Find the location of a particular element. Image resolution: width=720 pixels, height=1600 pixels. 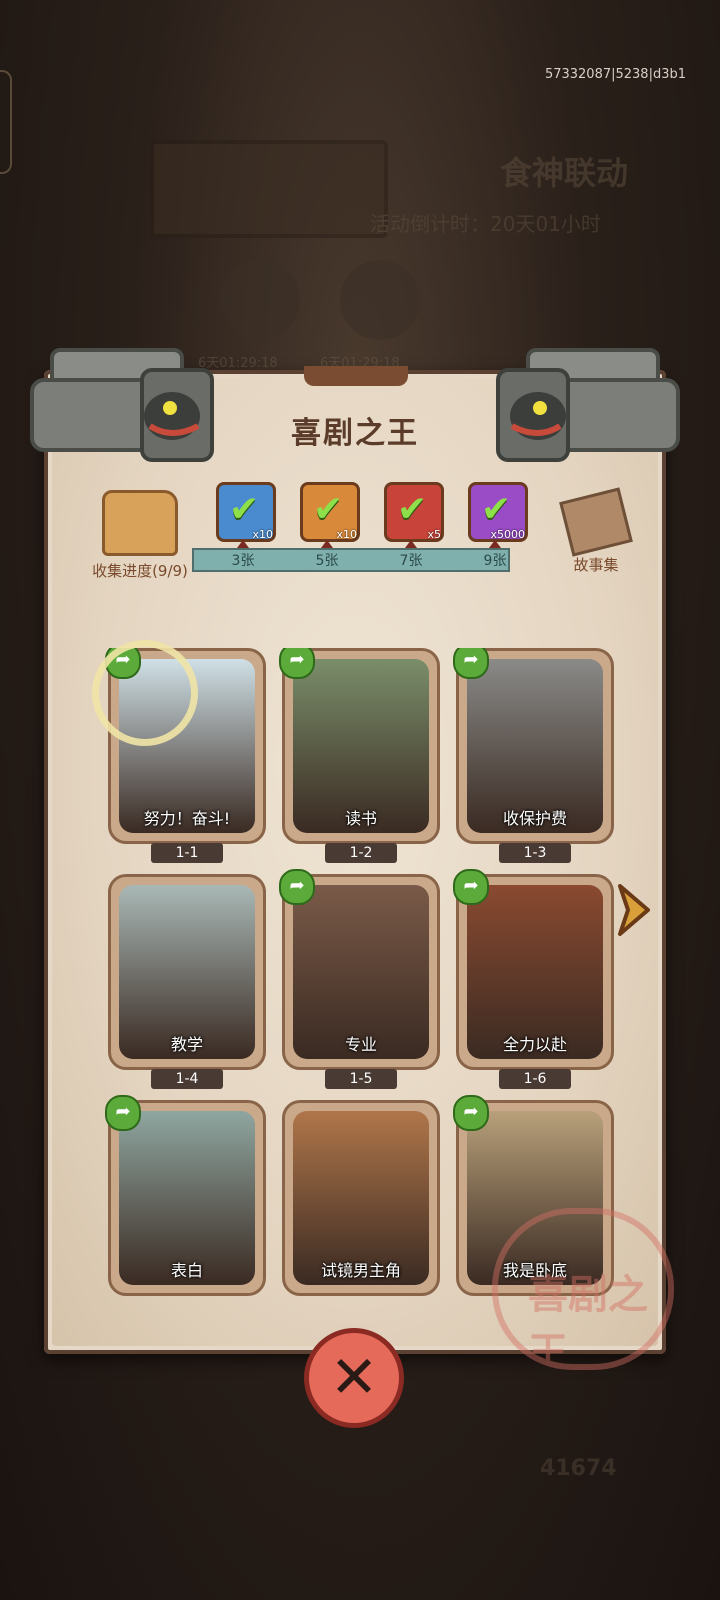

food-stall is located at coordinates (269, 189).